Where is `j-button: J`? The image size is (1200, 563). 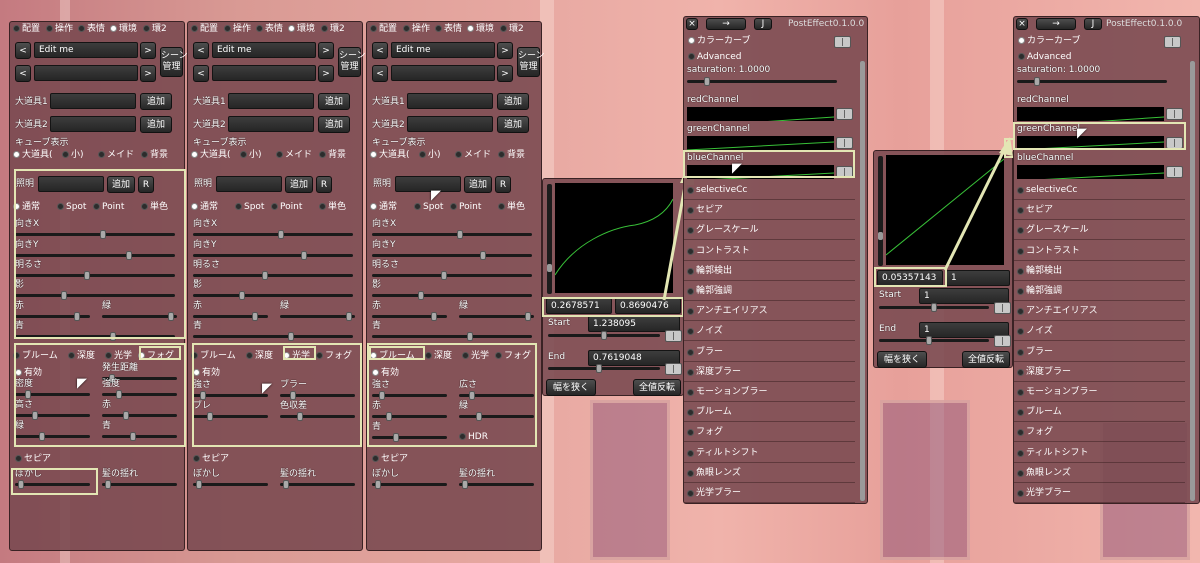
j-button: J is located at coordinates (1093, 24).